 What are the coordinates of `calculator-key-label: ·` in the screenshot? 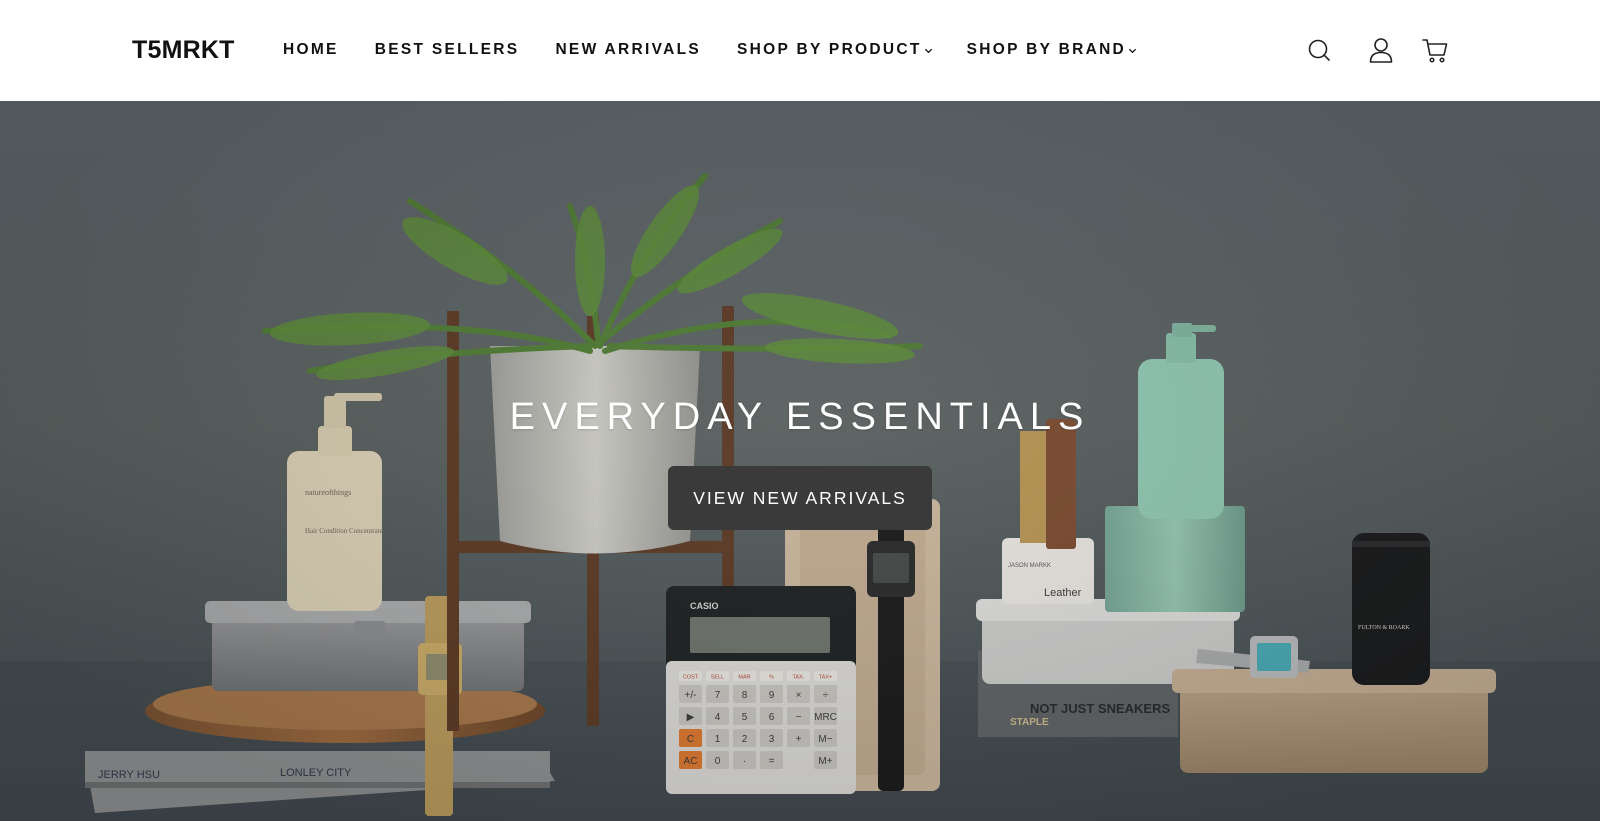 It's located at (744, 761).